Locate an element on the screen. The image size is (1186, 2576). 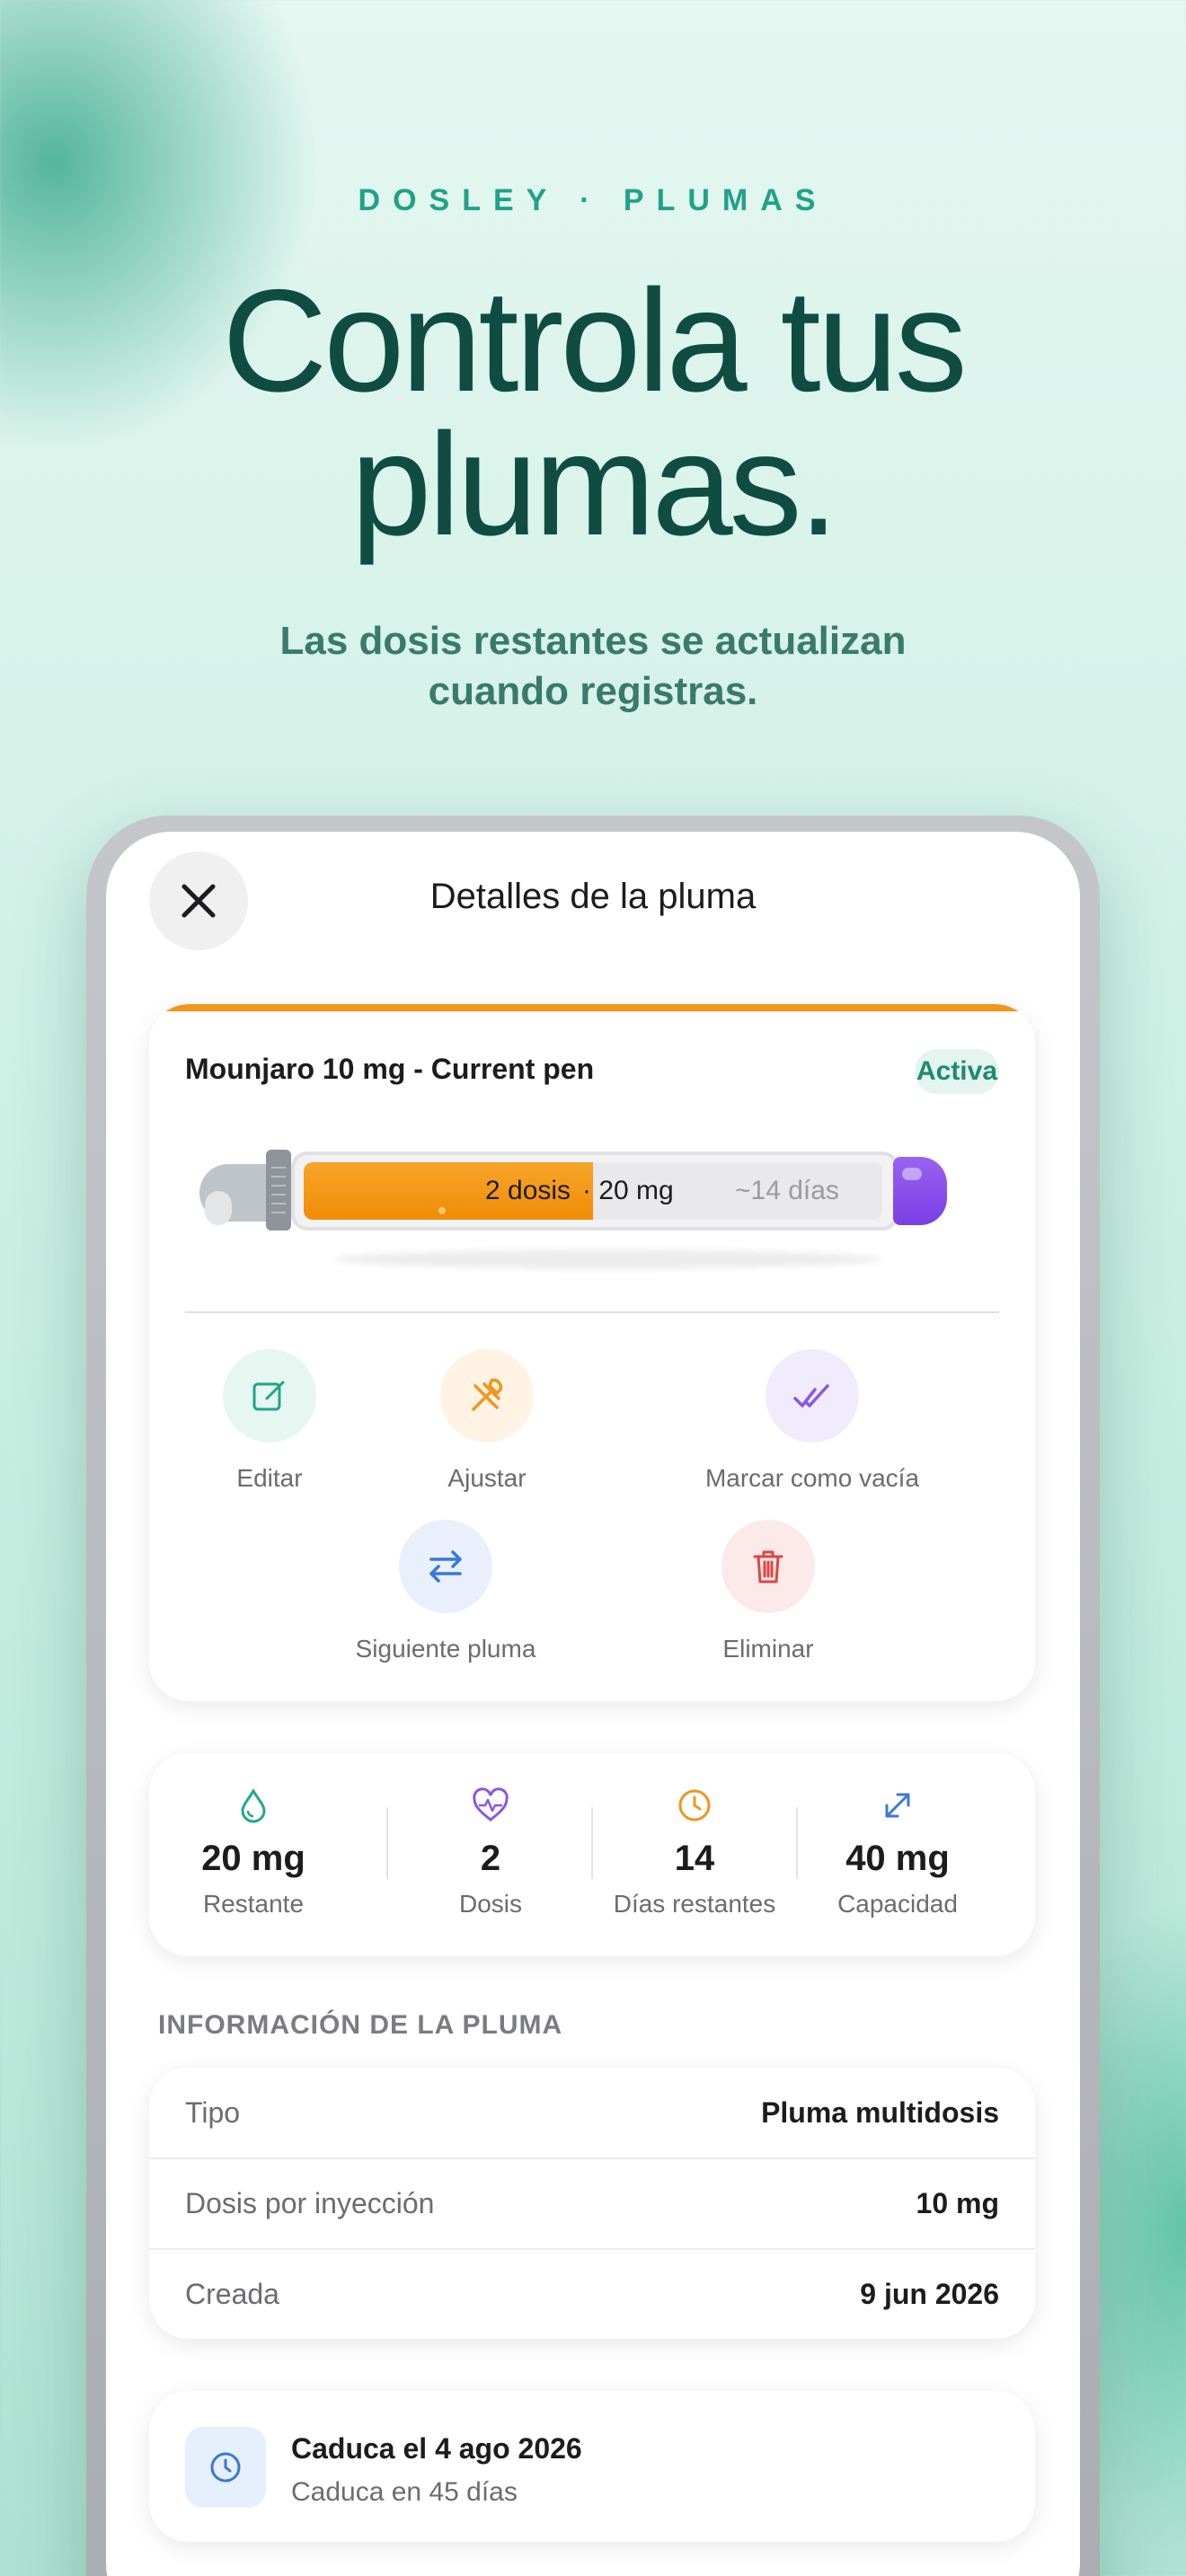
trash-icon is located at coordinates (768, 1567).